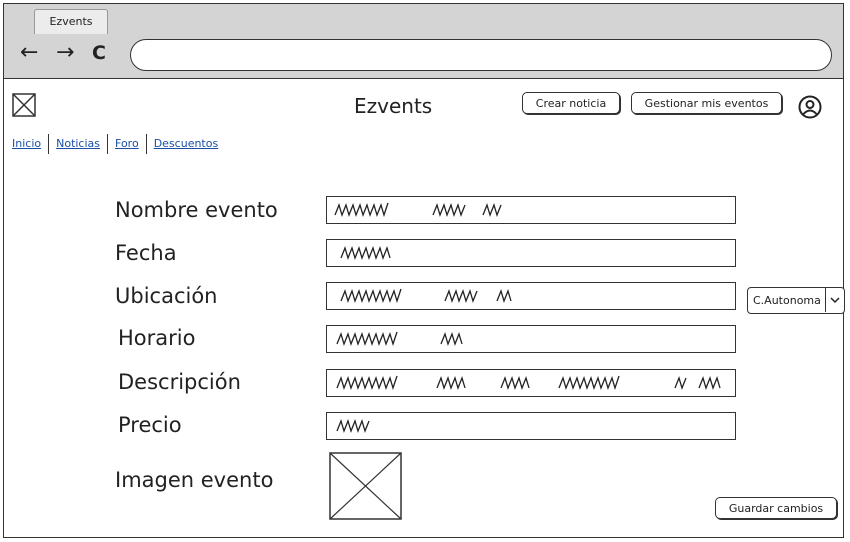 The image size is (850, 542). I want to click on price-label: Precio, so click(150, 425).